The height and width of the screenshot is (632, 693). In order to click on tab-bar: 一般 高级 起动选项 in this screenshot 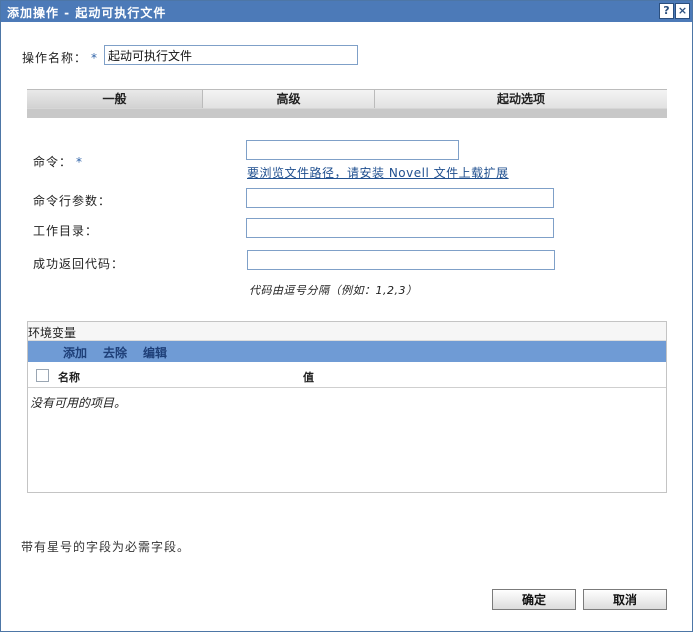, I will do `click(347, 103)`.